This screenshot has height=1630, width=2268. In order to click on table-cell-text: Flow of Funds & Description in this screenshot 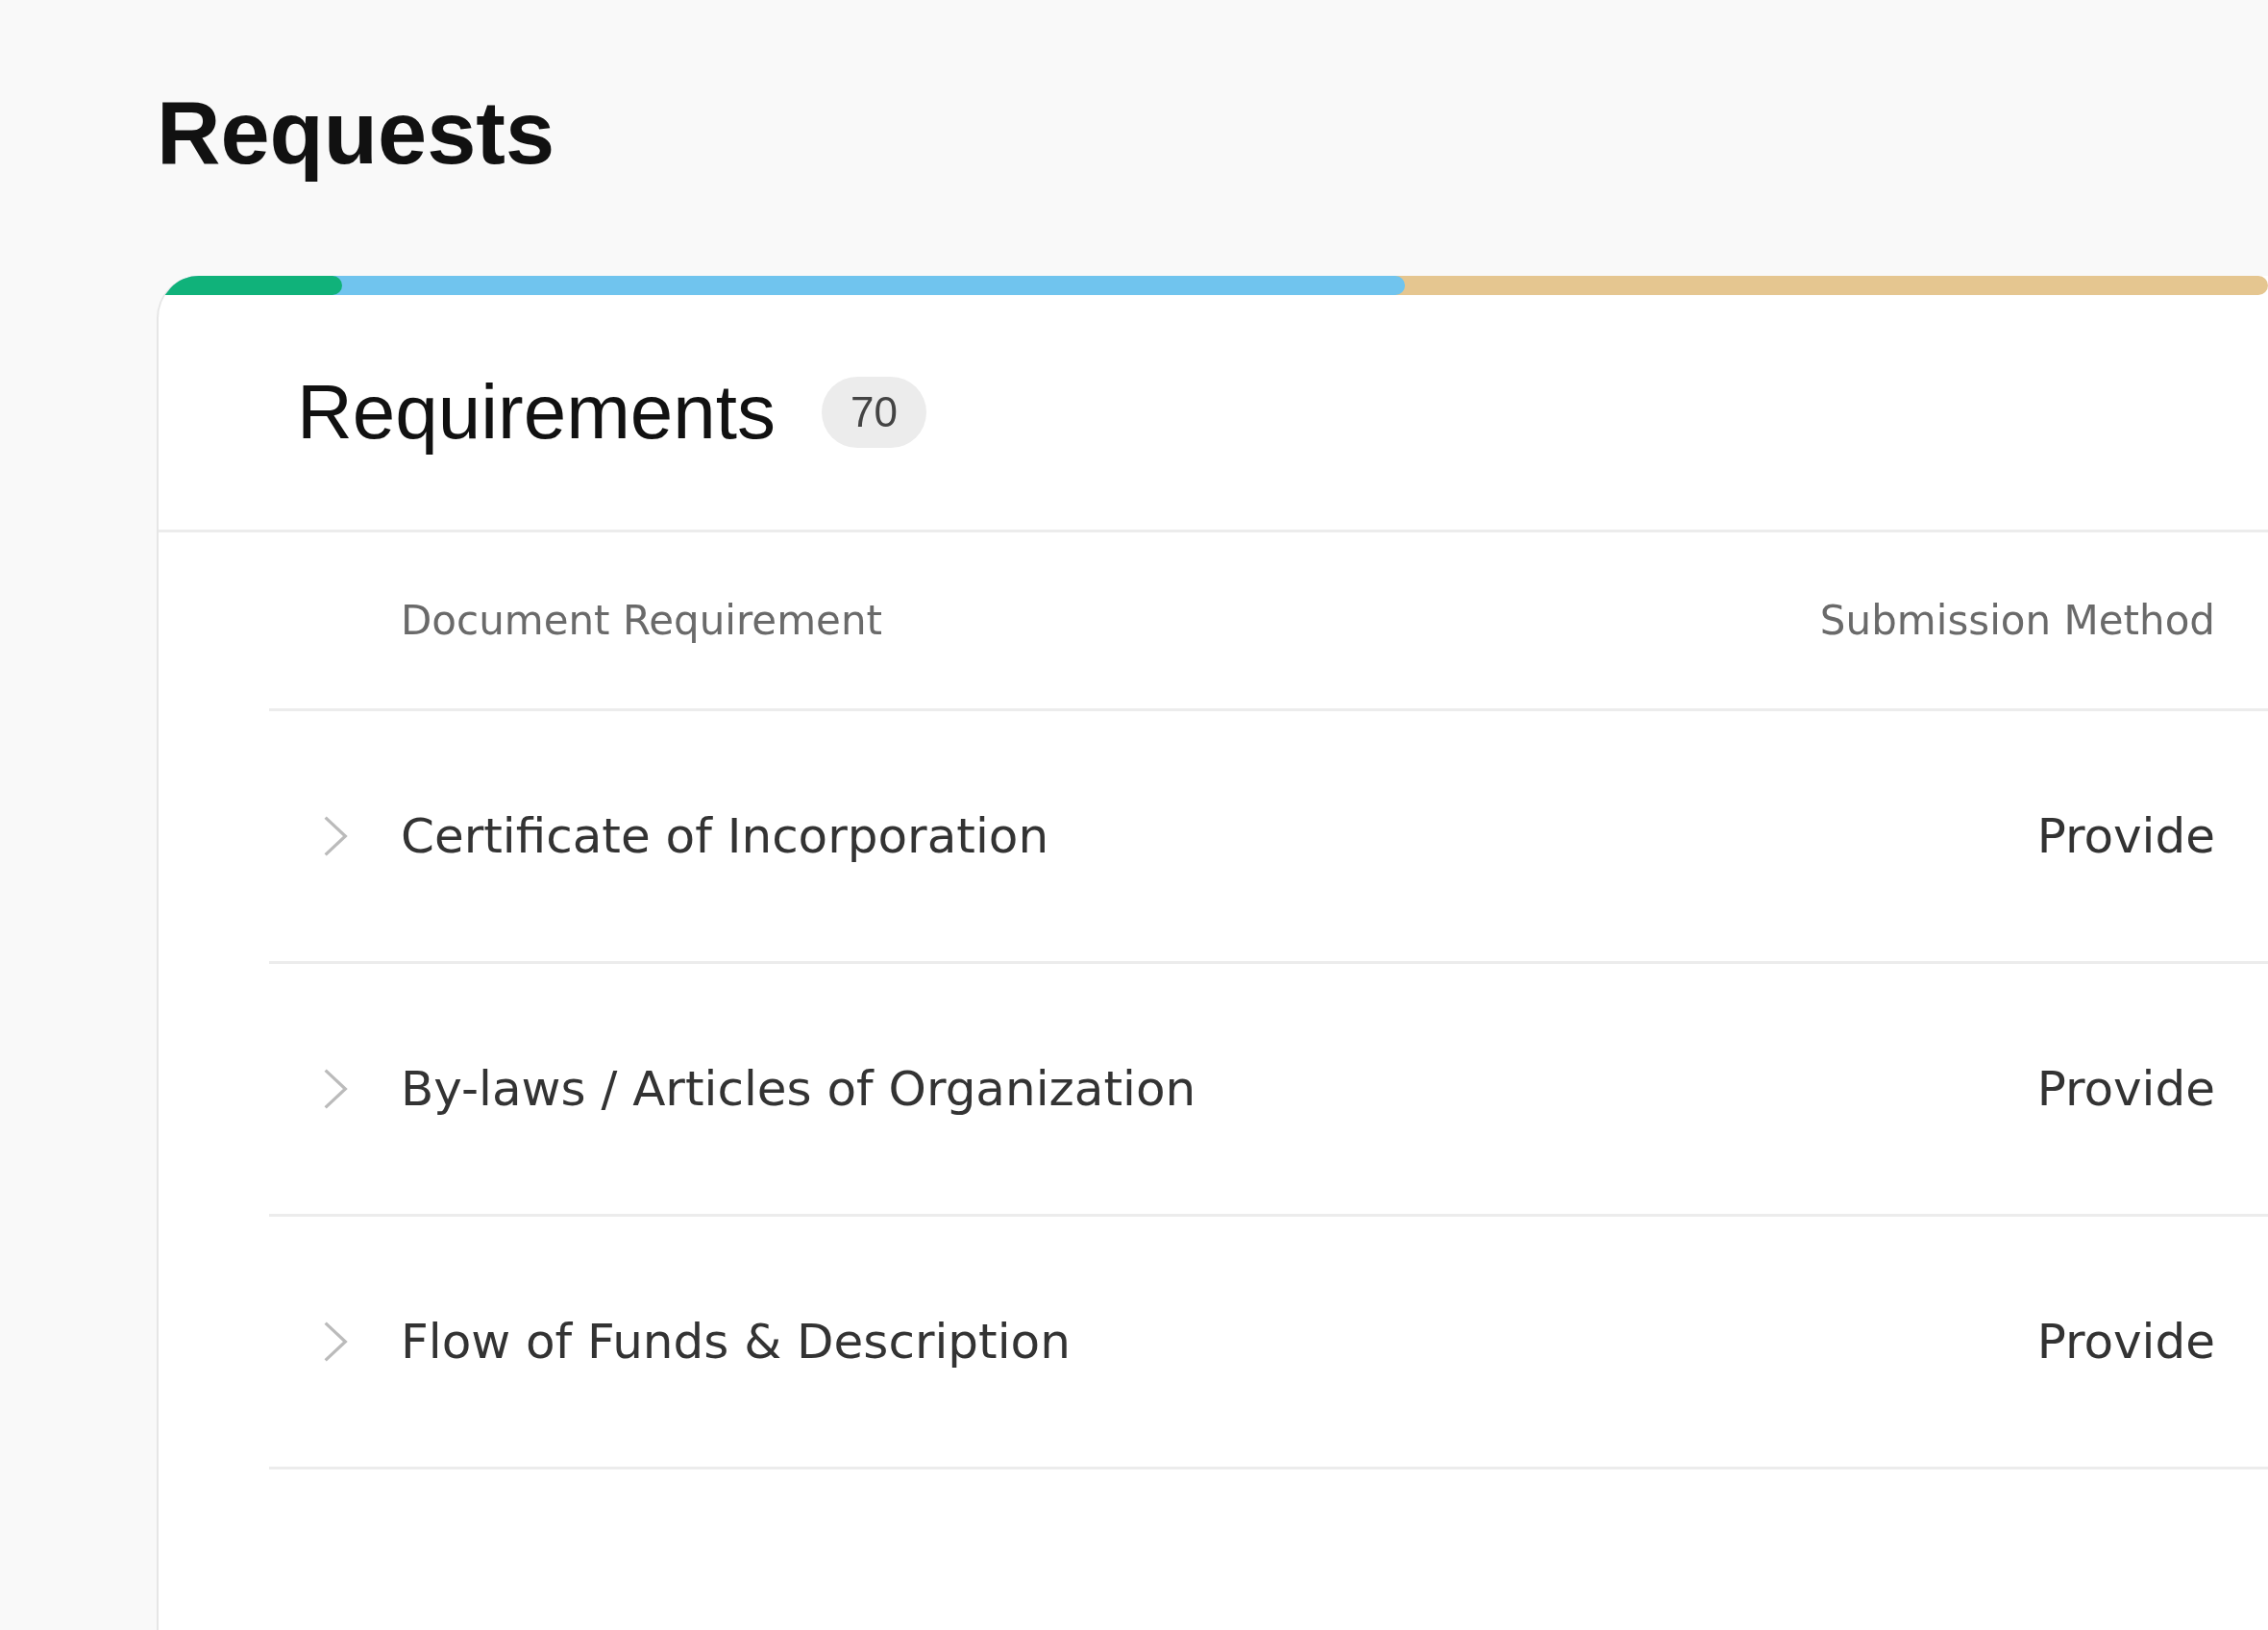, I will do `click(736, 1342)`.